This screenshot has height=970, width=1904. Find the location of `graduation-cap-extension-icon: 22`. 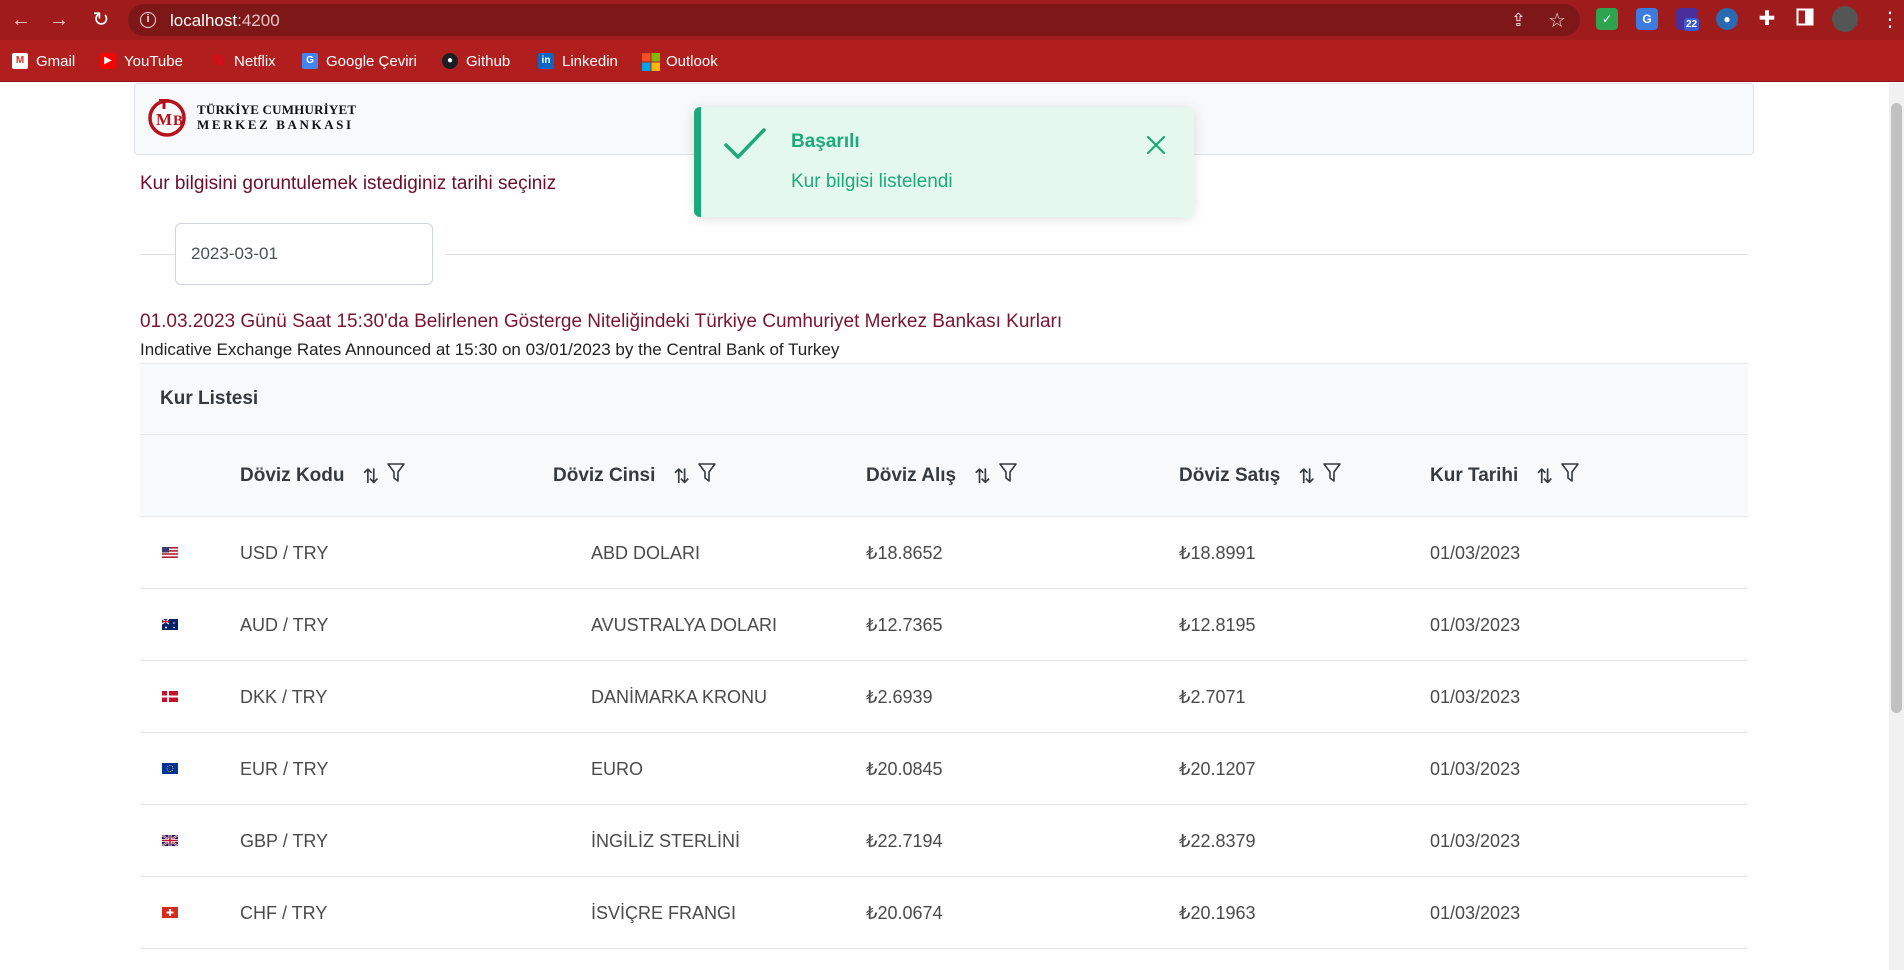

graduation-cap-extension-icon: 22 is located at coordinates (1688, 19).